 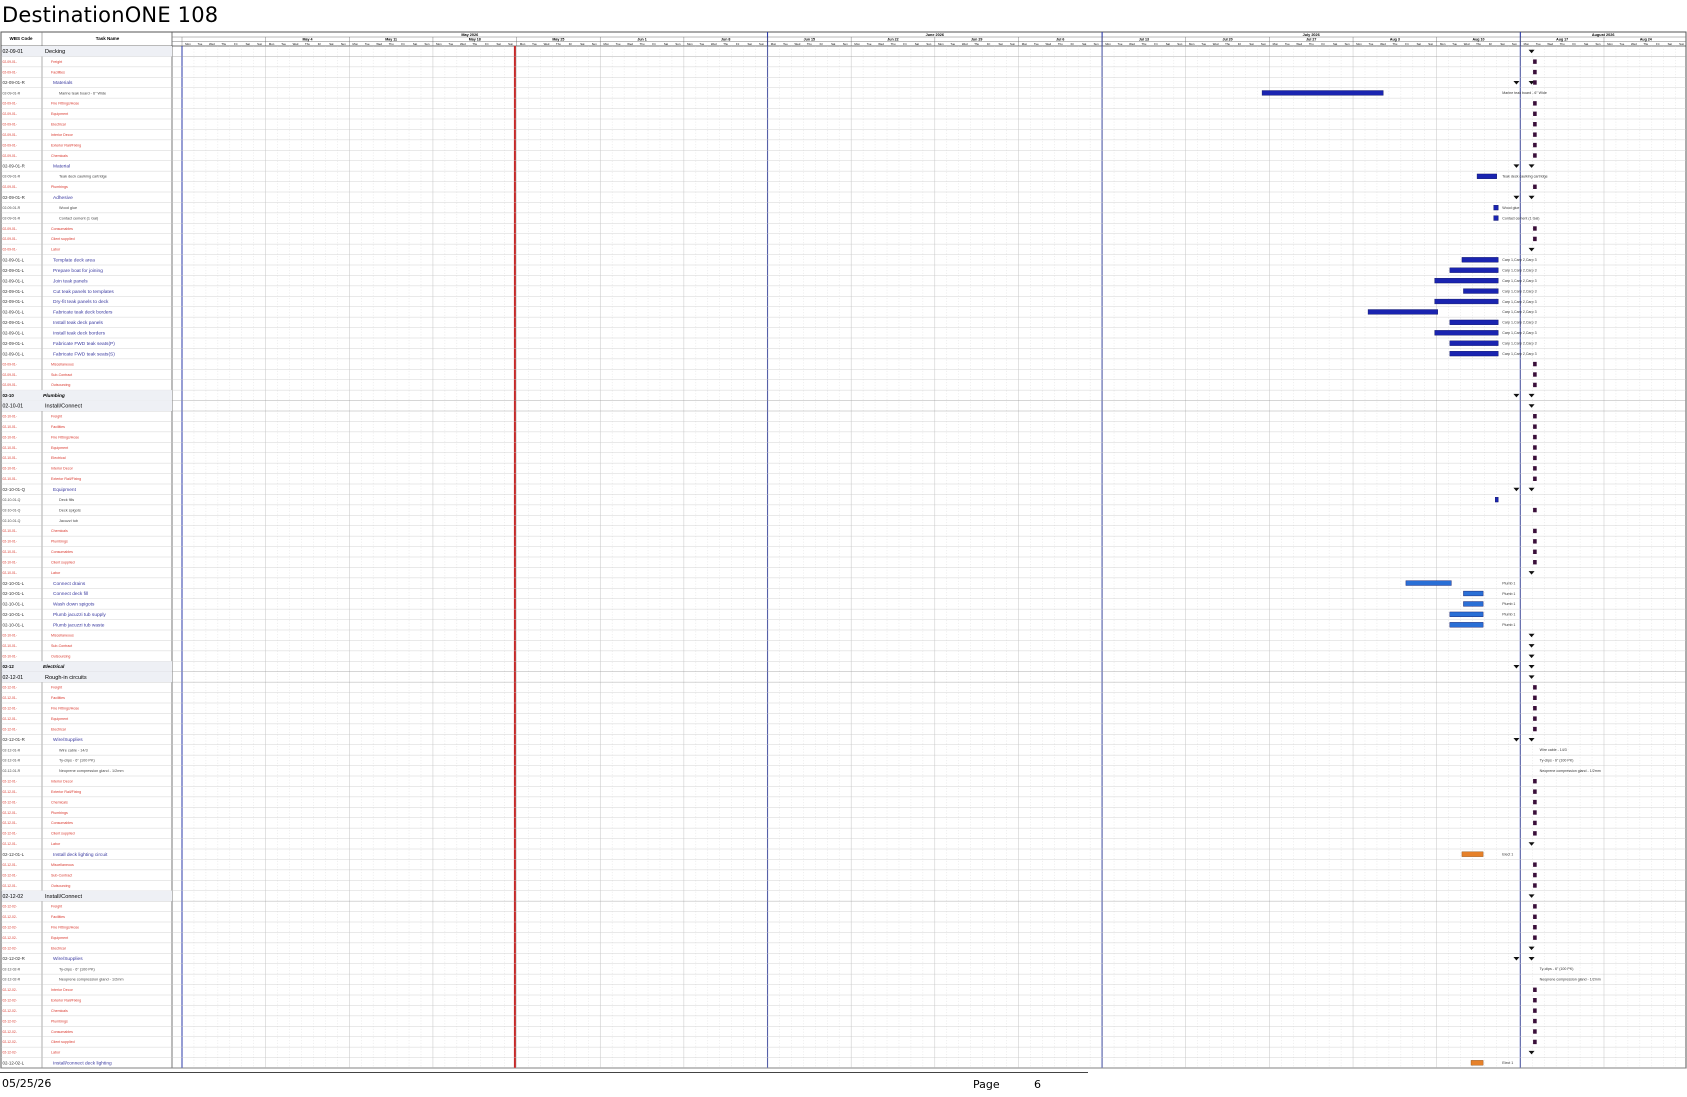 What do you see at coordinates (54, 396) in the screenshot?
I see `task-name: Plumbing` at bounding box center [54, 396].